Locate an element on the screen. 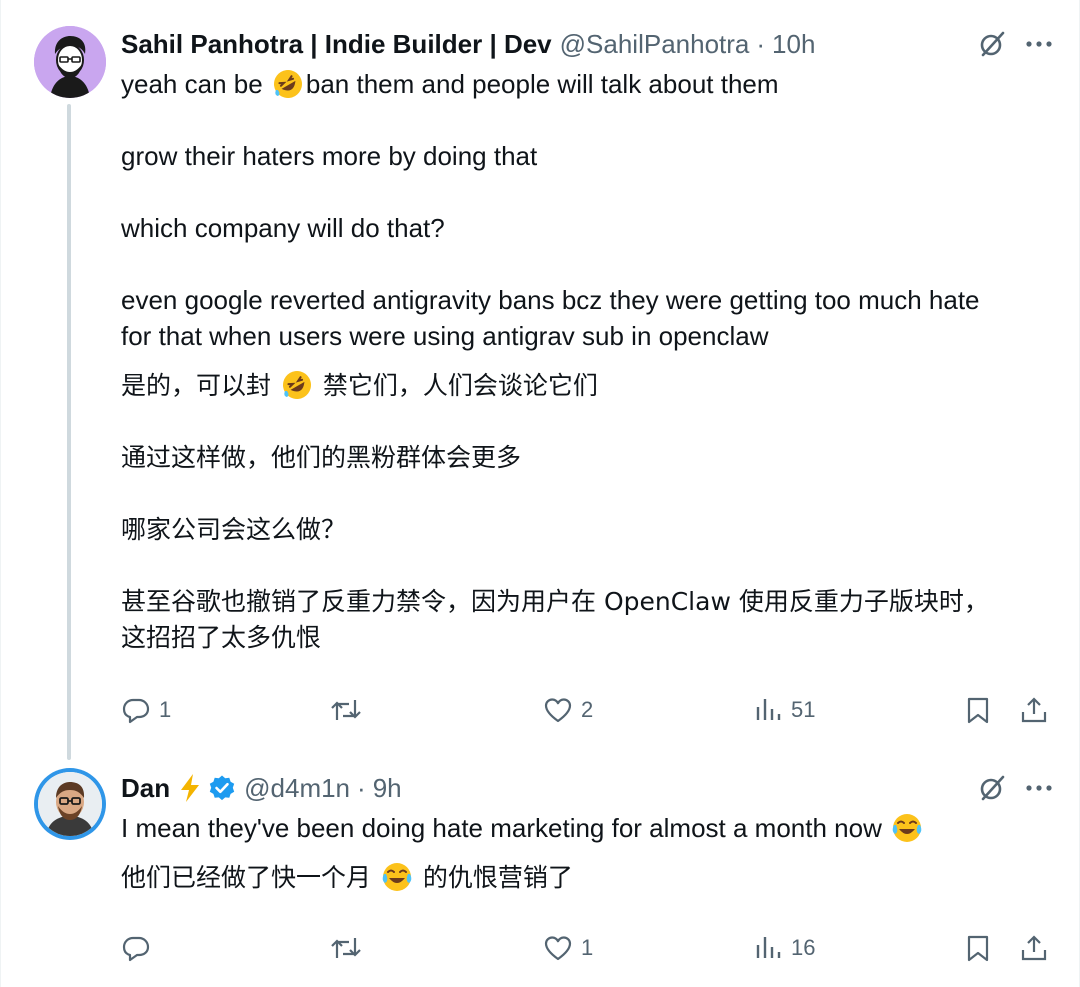  tweet-header: Dan @d4m1n · 9h is located at coordinates (261, 788).